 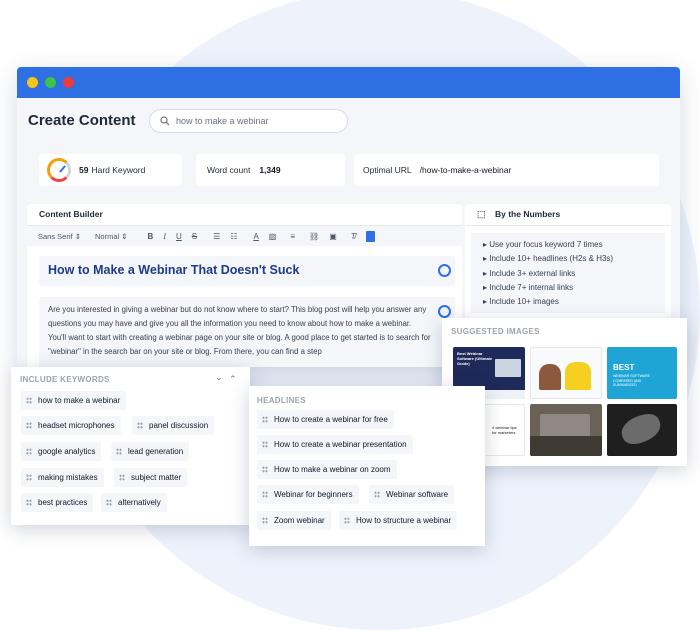 What do you see at coordinates (348, 82) in the screenshot?
I see `window-titlebar` at bounding box center [348, 82].